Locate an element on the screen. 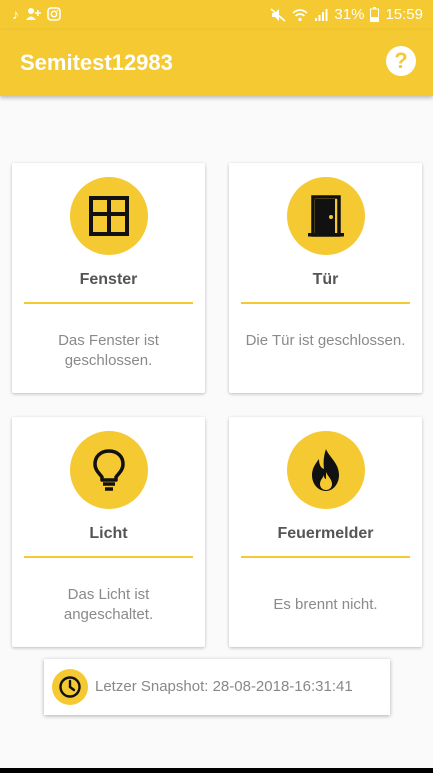 Image resolution: width=433 pixels, height=773 pixels. card-licht: Licht Das Licht ist angeschaltet. is located at coordinates (108, 532).